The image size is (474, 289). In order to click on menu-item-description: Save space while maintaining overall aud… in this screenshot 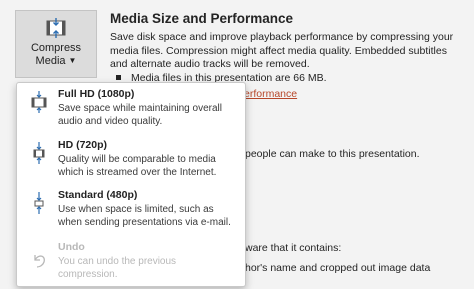, I will do `click(140, 115)`.